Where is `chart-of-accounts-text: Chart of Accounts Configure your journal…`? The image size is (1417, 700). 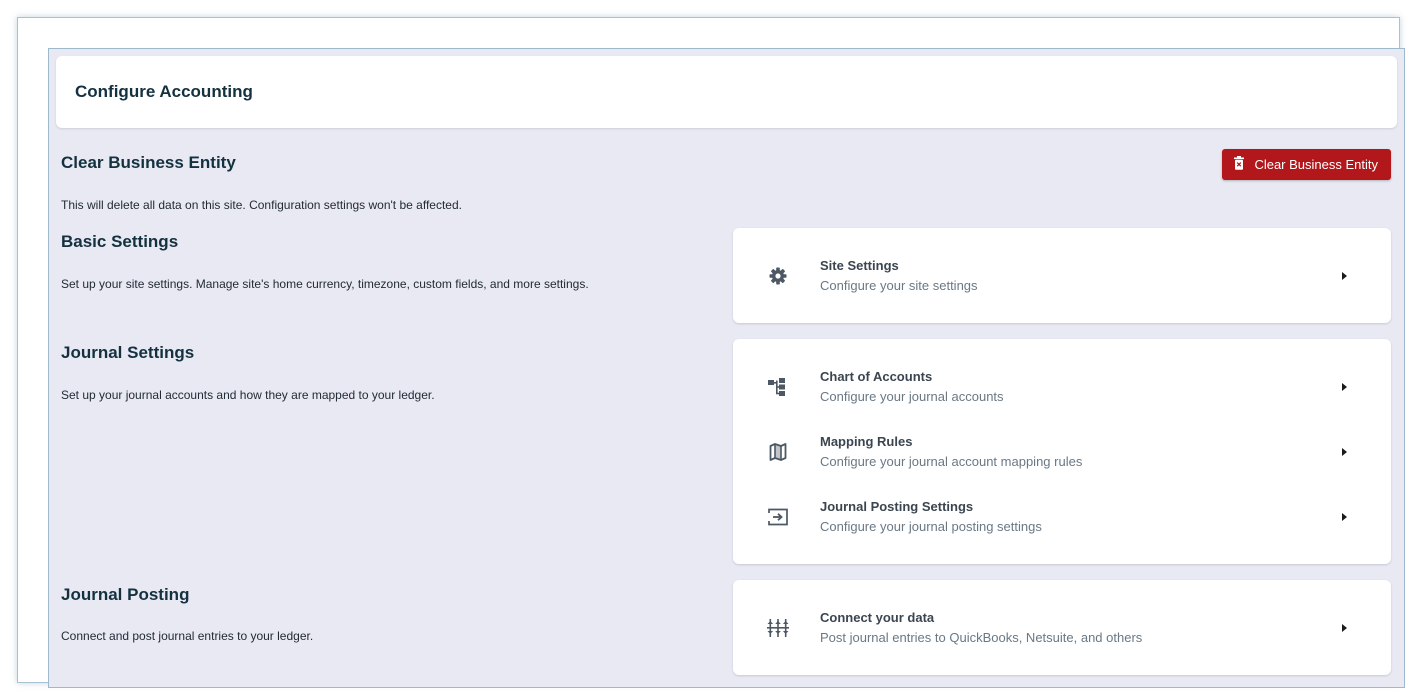 chart-of-accounts-text: Chart of Accounts Configure your journal… is located at coordinates (912, 387).